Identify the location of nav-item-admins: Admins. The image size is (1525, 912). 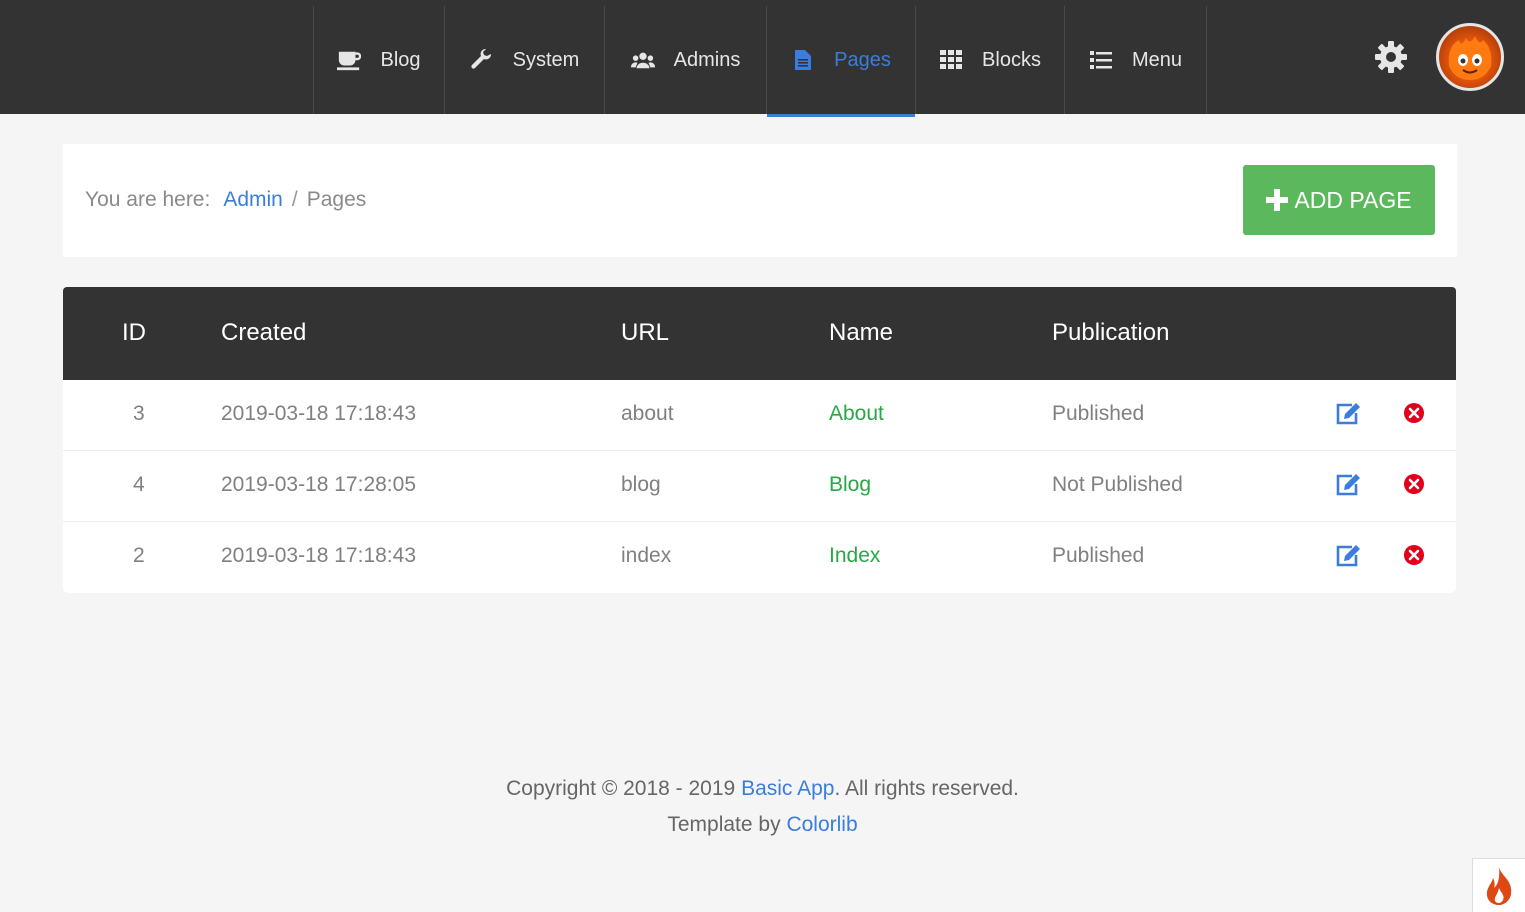
(685, 60).